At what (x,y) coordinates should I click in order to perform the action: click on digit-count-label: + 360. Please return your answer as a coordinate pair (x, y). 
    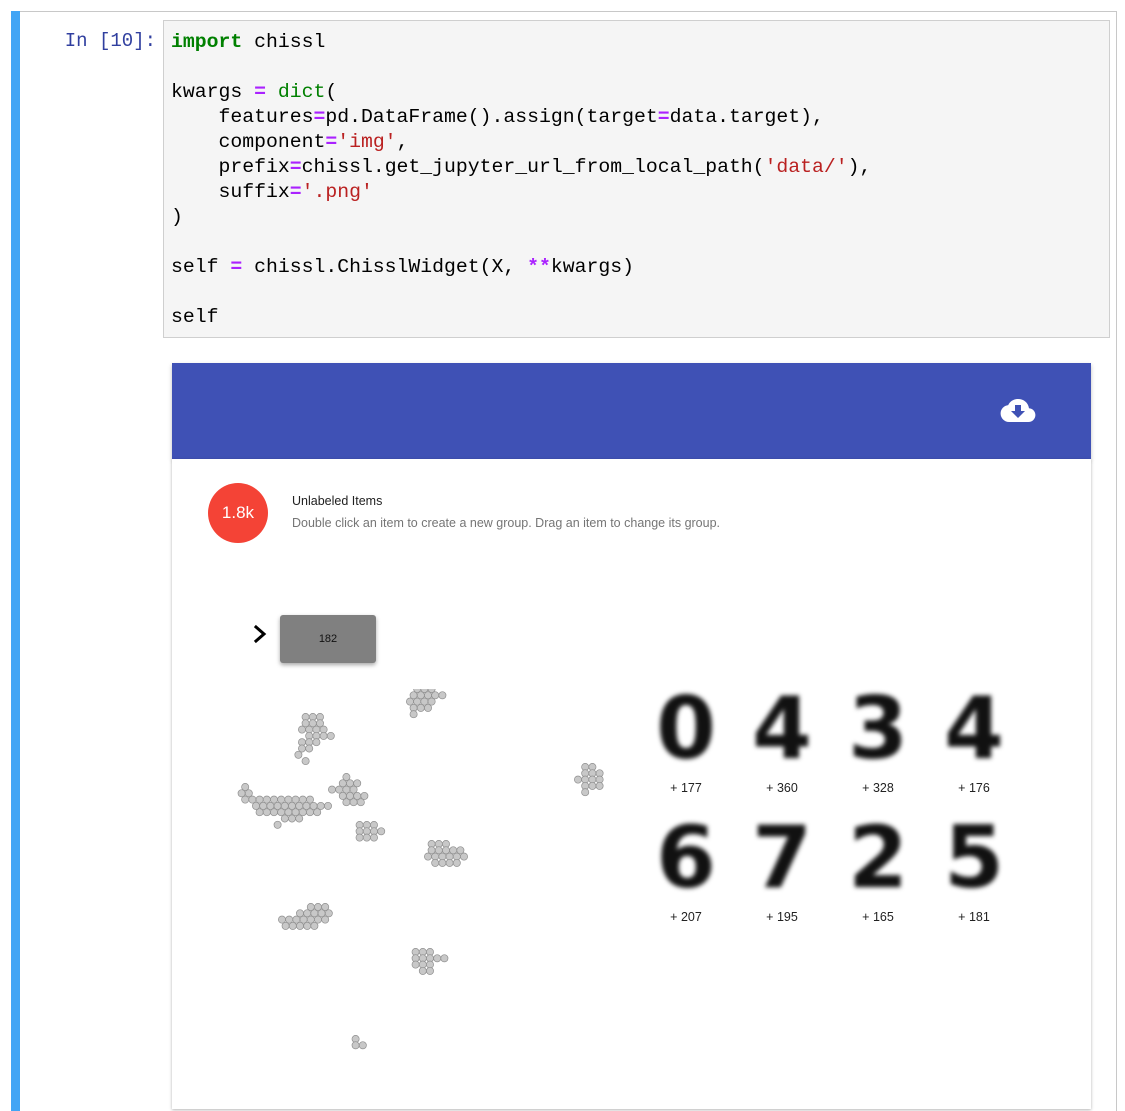
    Looking at the image, I should click on (782, 788).